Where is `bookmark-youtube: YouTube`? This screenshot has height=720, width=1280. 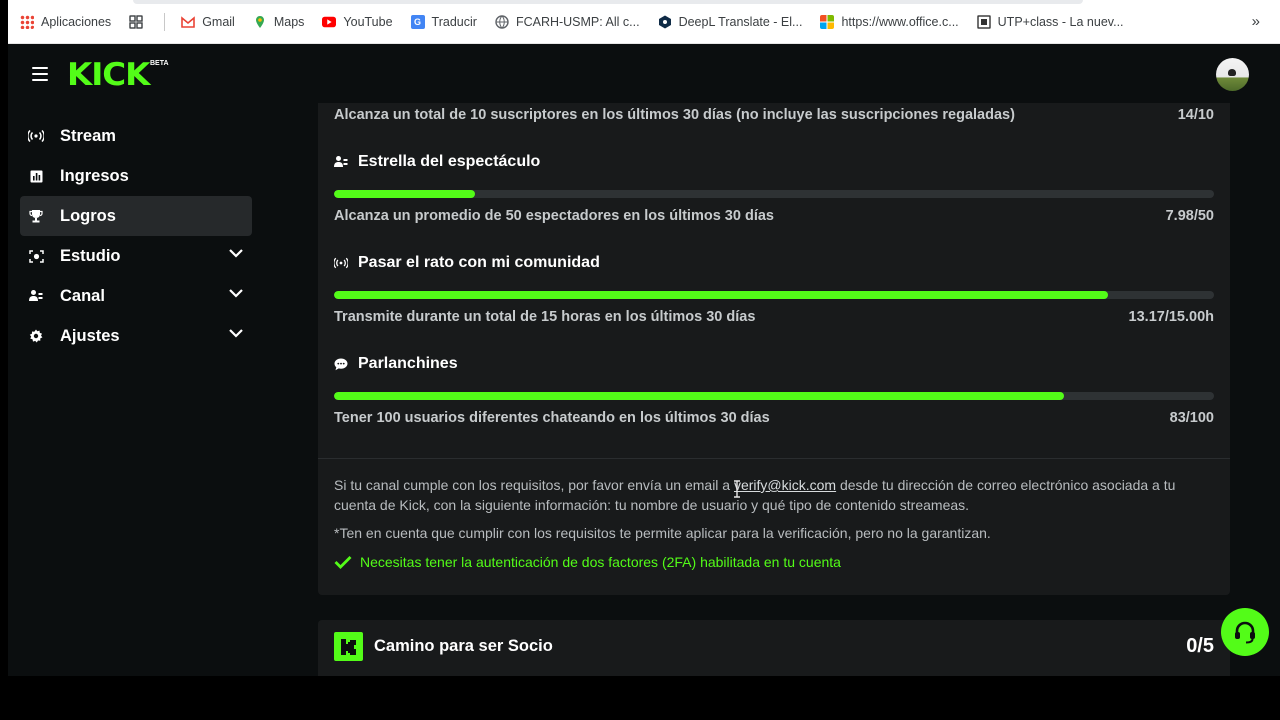
bookmark-youtube: YouTube is located at coordinates (357, 21).